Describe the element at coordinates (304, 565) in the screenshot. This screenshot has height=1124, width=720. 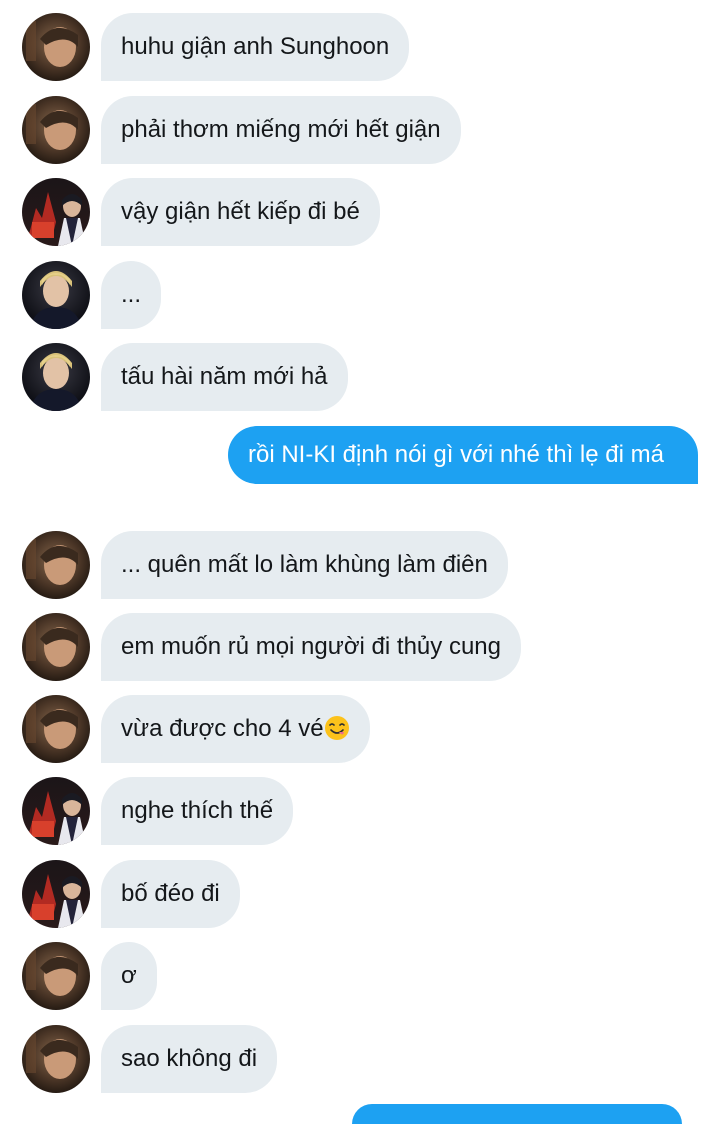
I see `message-bubble: ... quên mất lo làm khùng làm điên` at that location.